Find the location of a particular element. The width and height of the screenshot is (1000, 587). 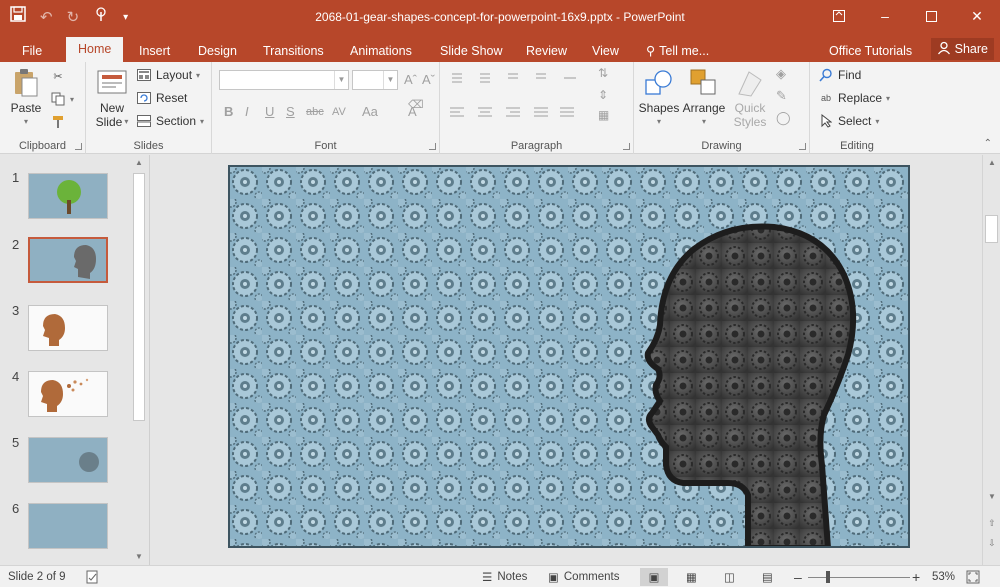

paragraph-dialog-launcher-icon is located at coordinates (626, 146).